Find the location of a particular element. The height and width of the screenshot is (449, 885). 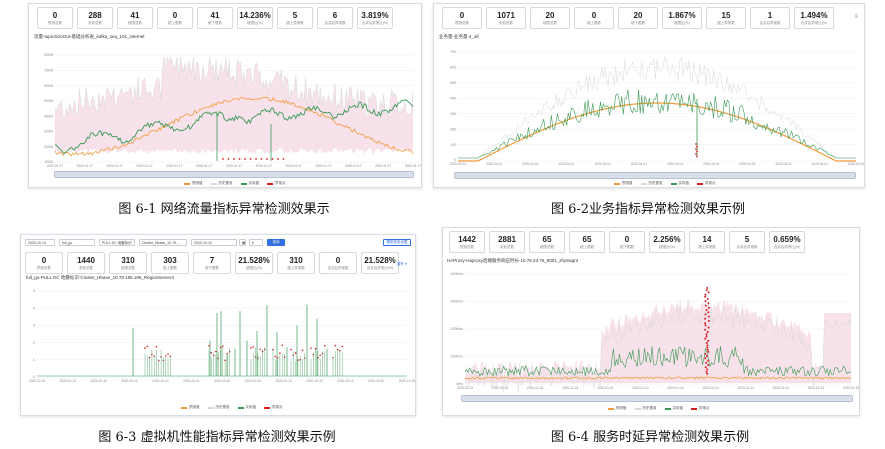

y-tick-label: 500 is located at coordinates (453, 83).